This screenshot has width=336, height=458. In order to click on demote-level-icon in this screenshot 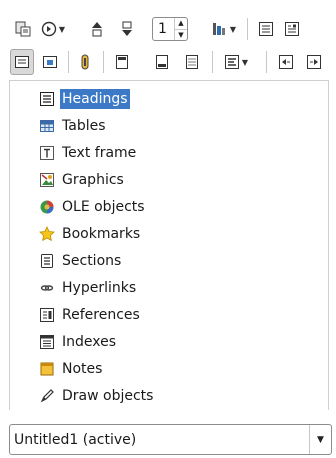, I will do `click(314, 62)`.